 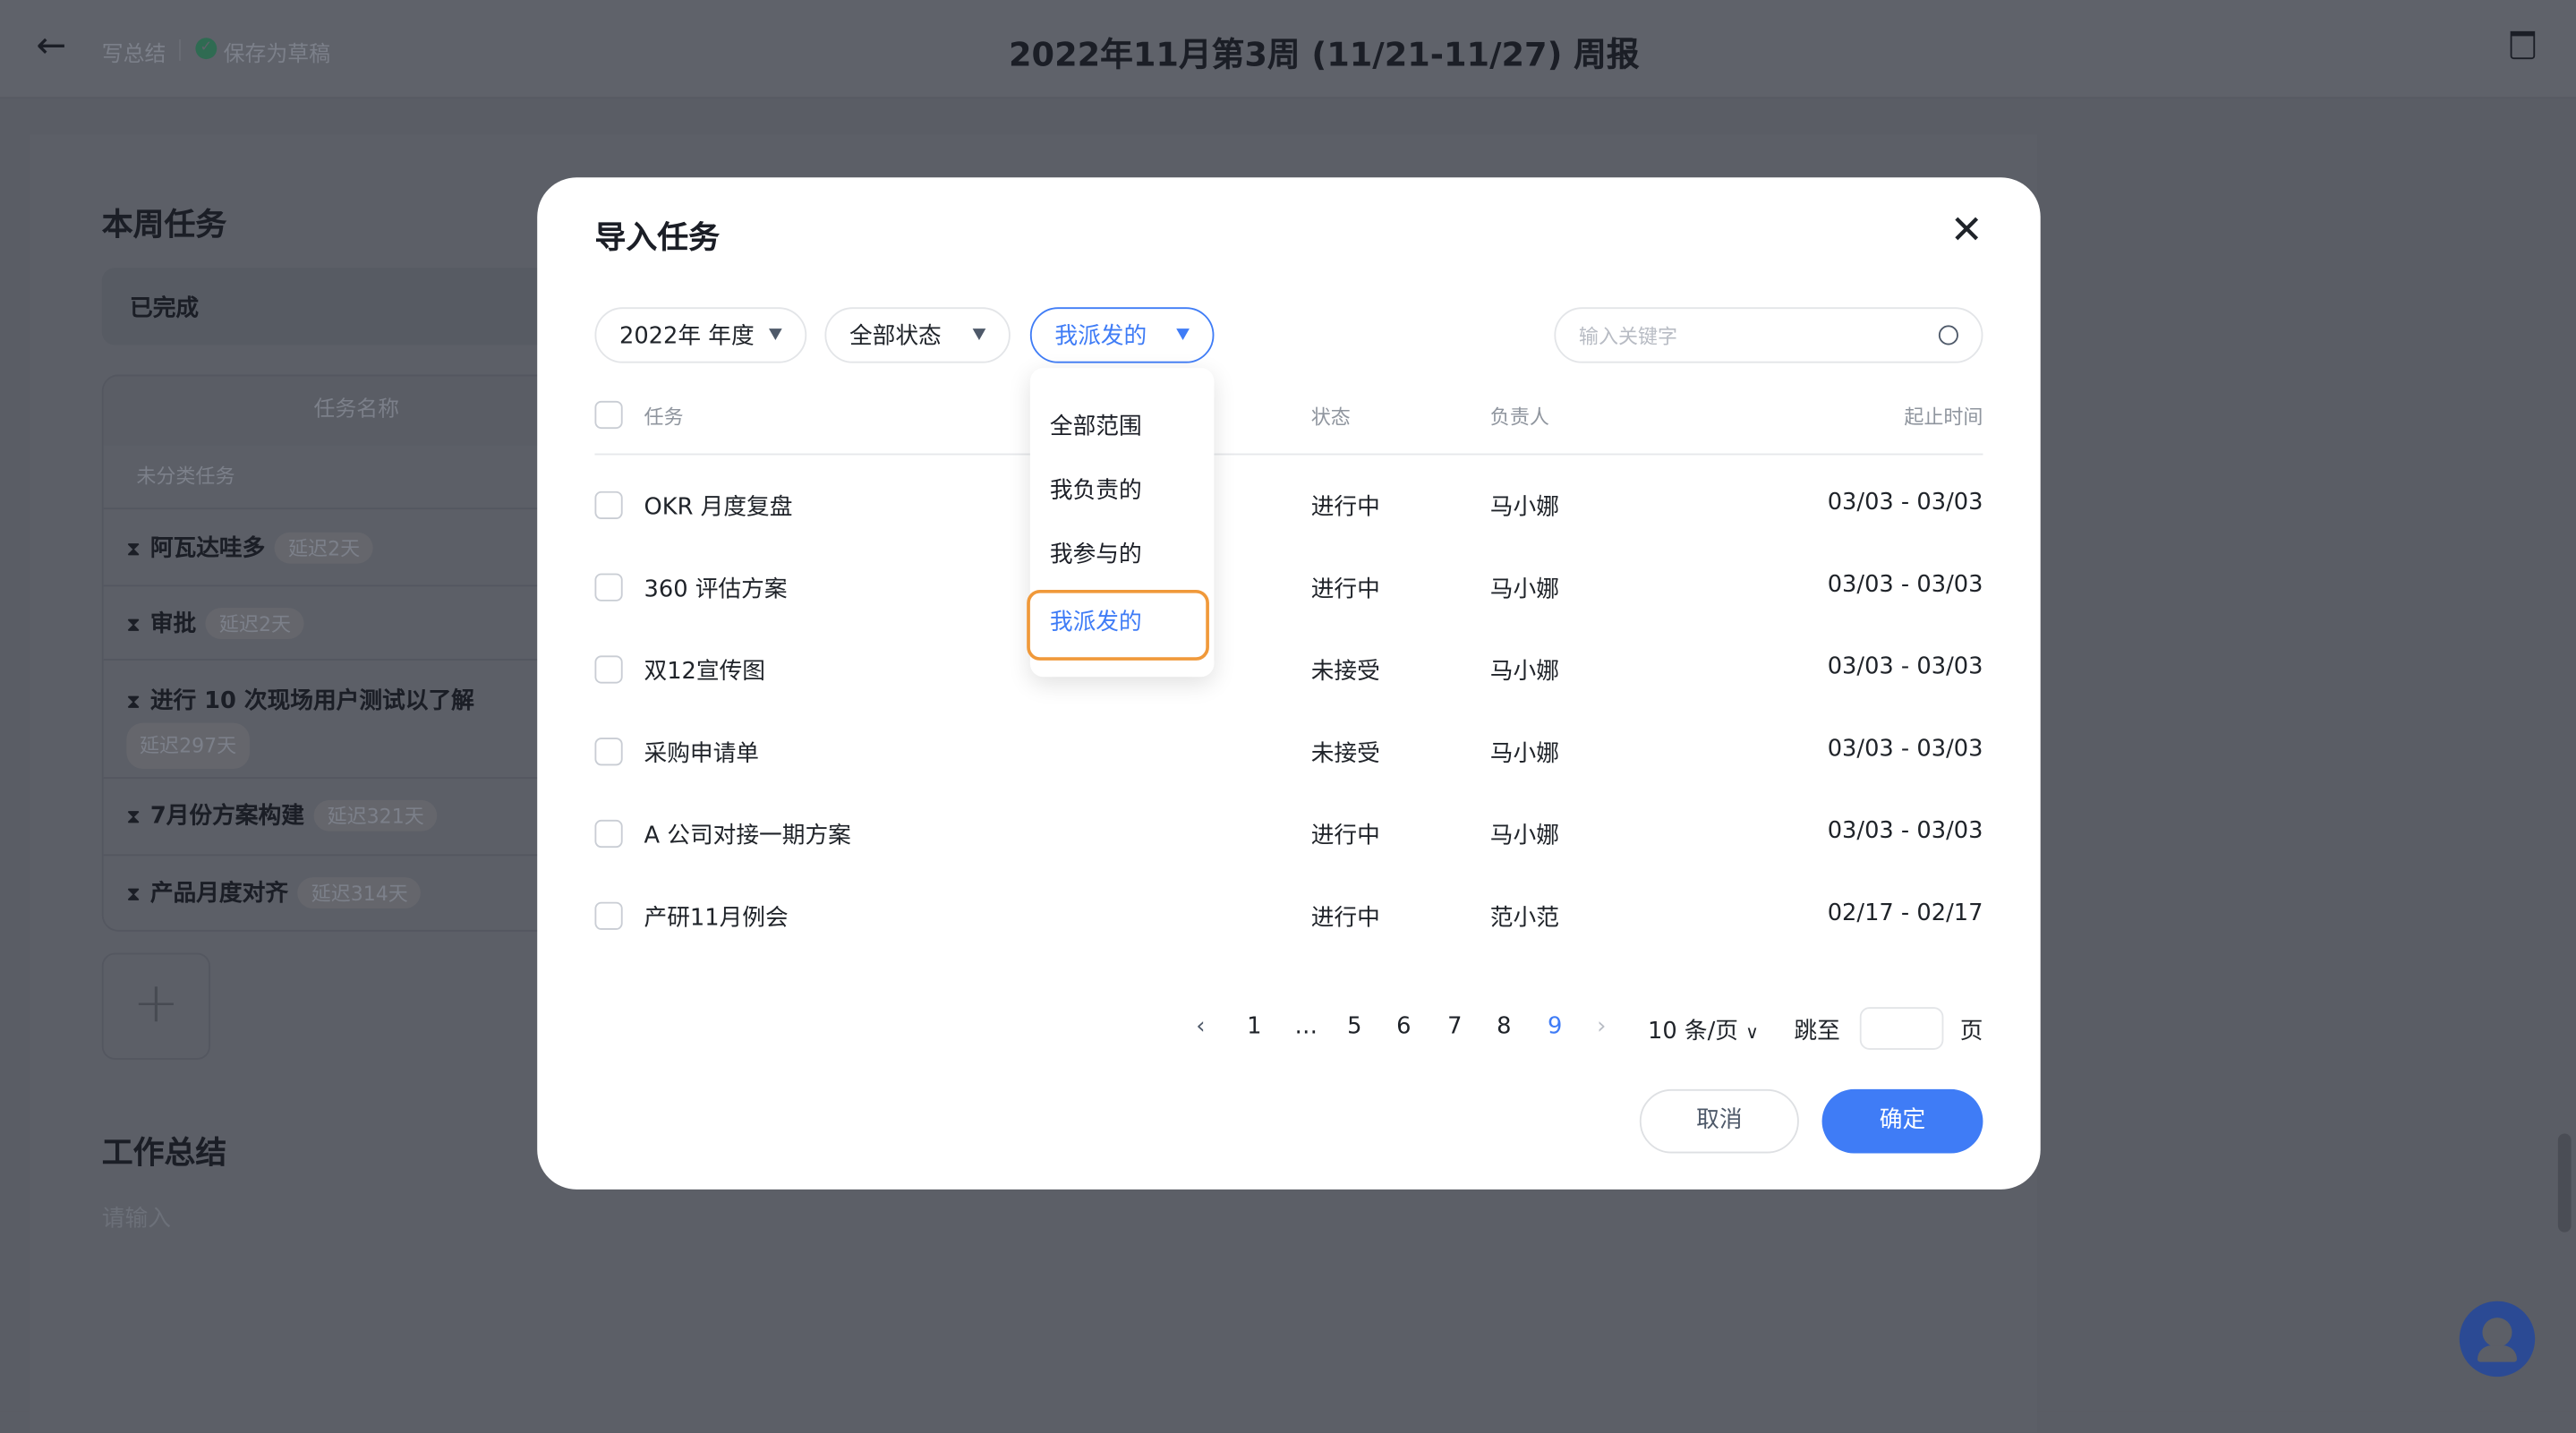 What do you see at coordinates (1719, 1121) in the screenshot?
I see `cancel-button: 取消` at bounding box center [1719, 1121].